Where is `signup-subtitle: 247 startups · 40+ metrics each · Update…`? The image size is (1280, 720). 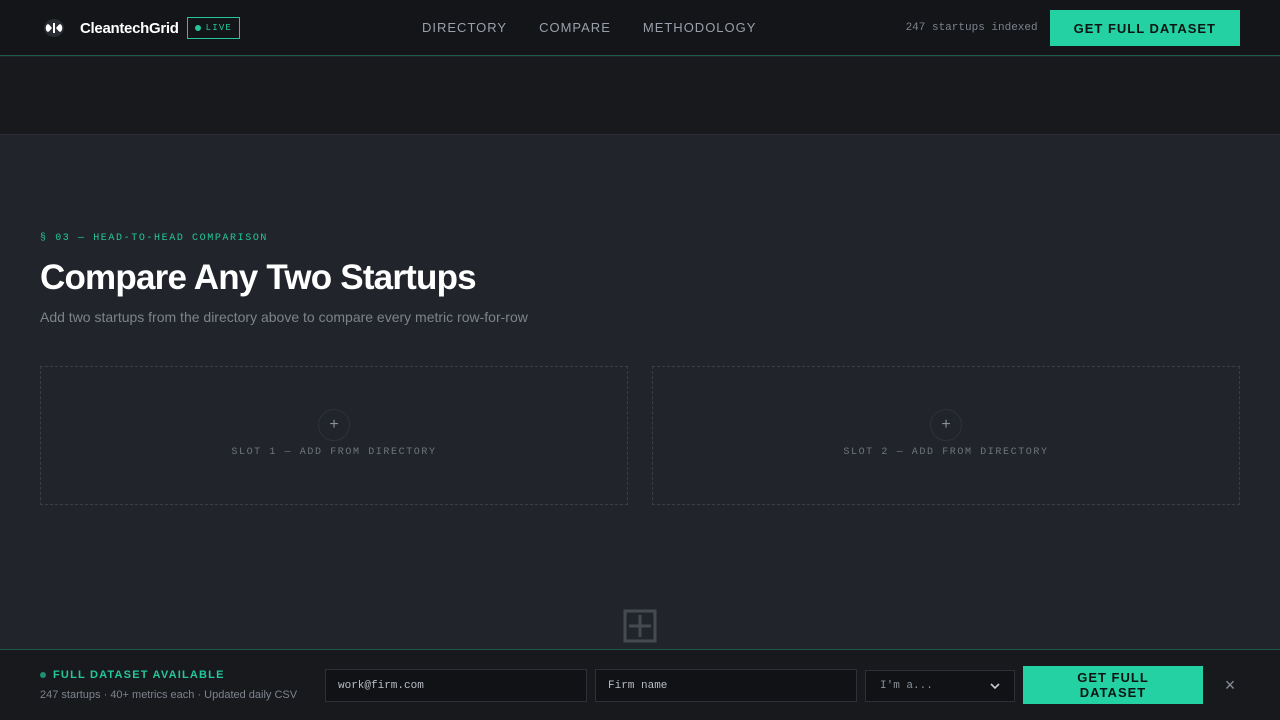
signup-subtitle: 247 startups · 40+ metrics each · Update… is located at coordinates (169, 695).